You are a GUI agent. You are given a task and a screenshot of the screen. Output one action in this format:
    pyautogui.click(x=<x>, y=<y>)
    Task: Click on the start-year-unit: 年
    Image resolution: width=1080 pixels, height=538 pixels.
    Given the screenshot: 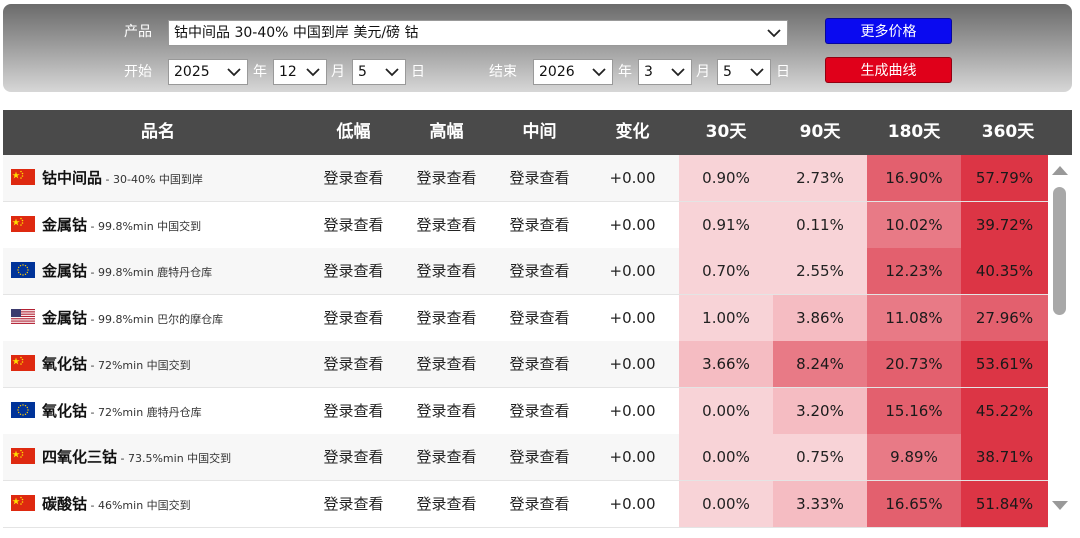 What is the action you would take?
    pyautogui.click(x=260, y=72)
    